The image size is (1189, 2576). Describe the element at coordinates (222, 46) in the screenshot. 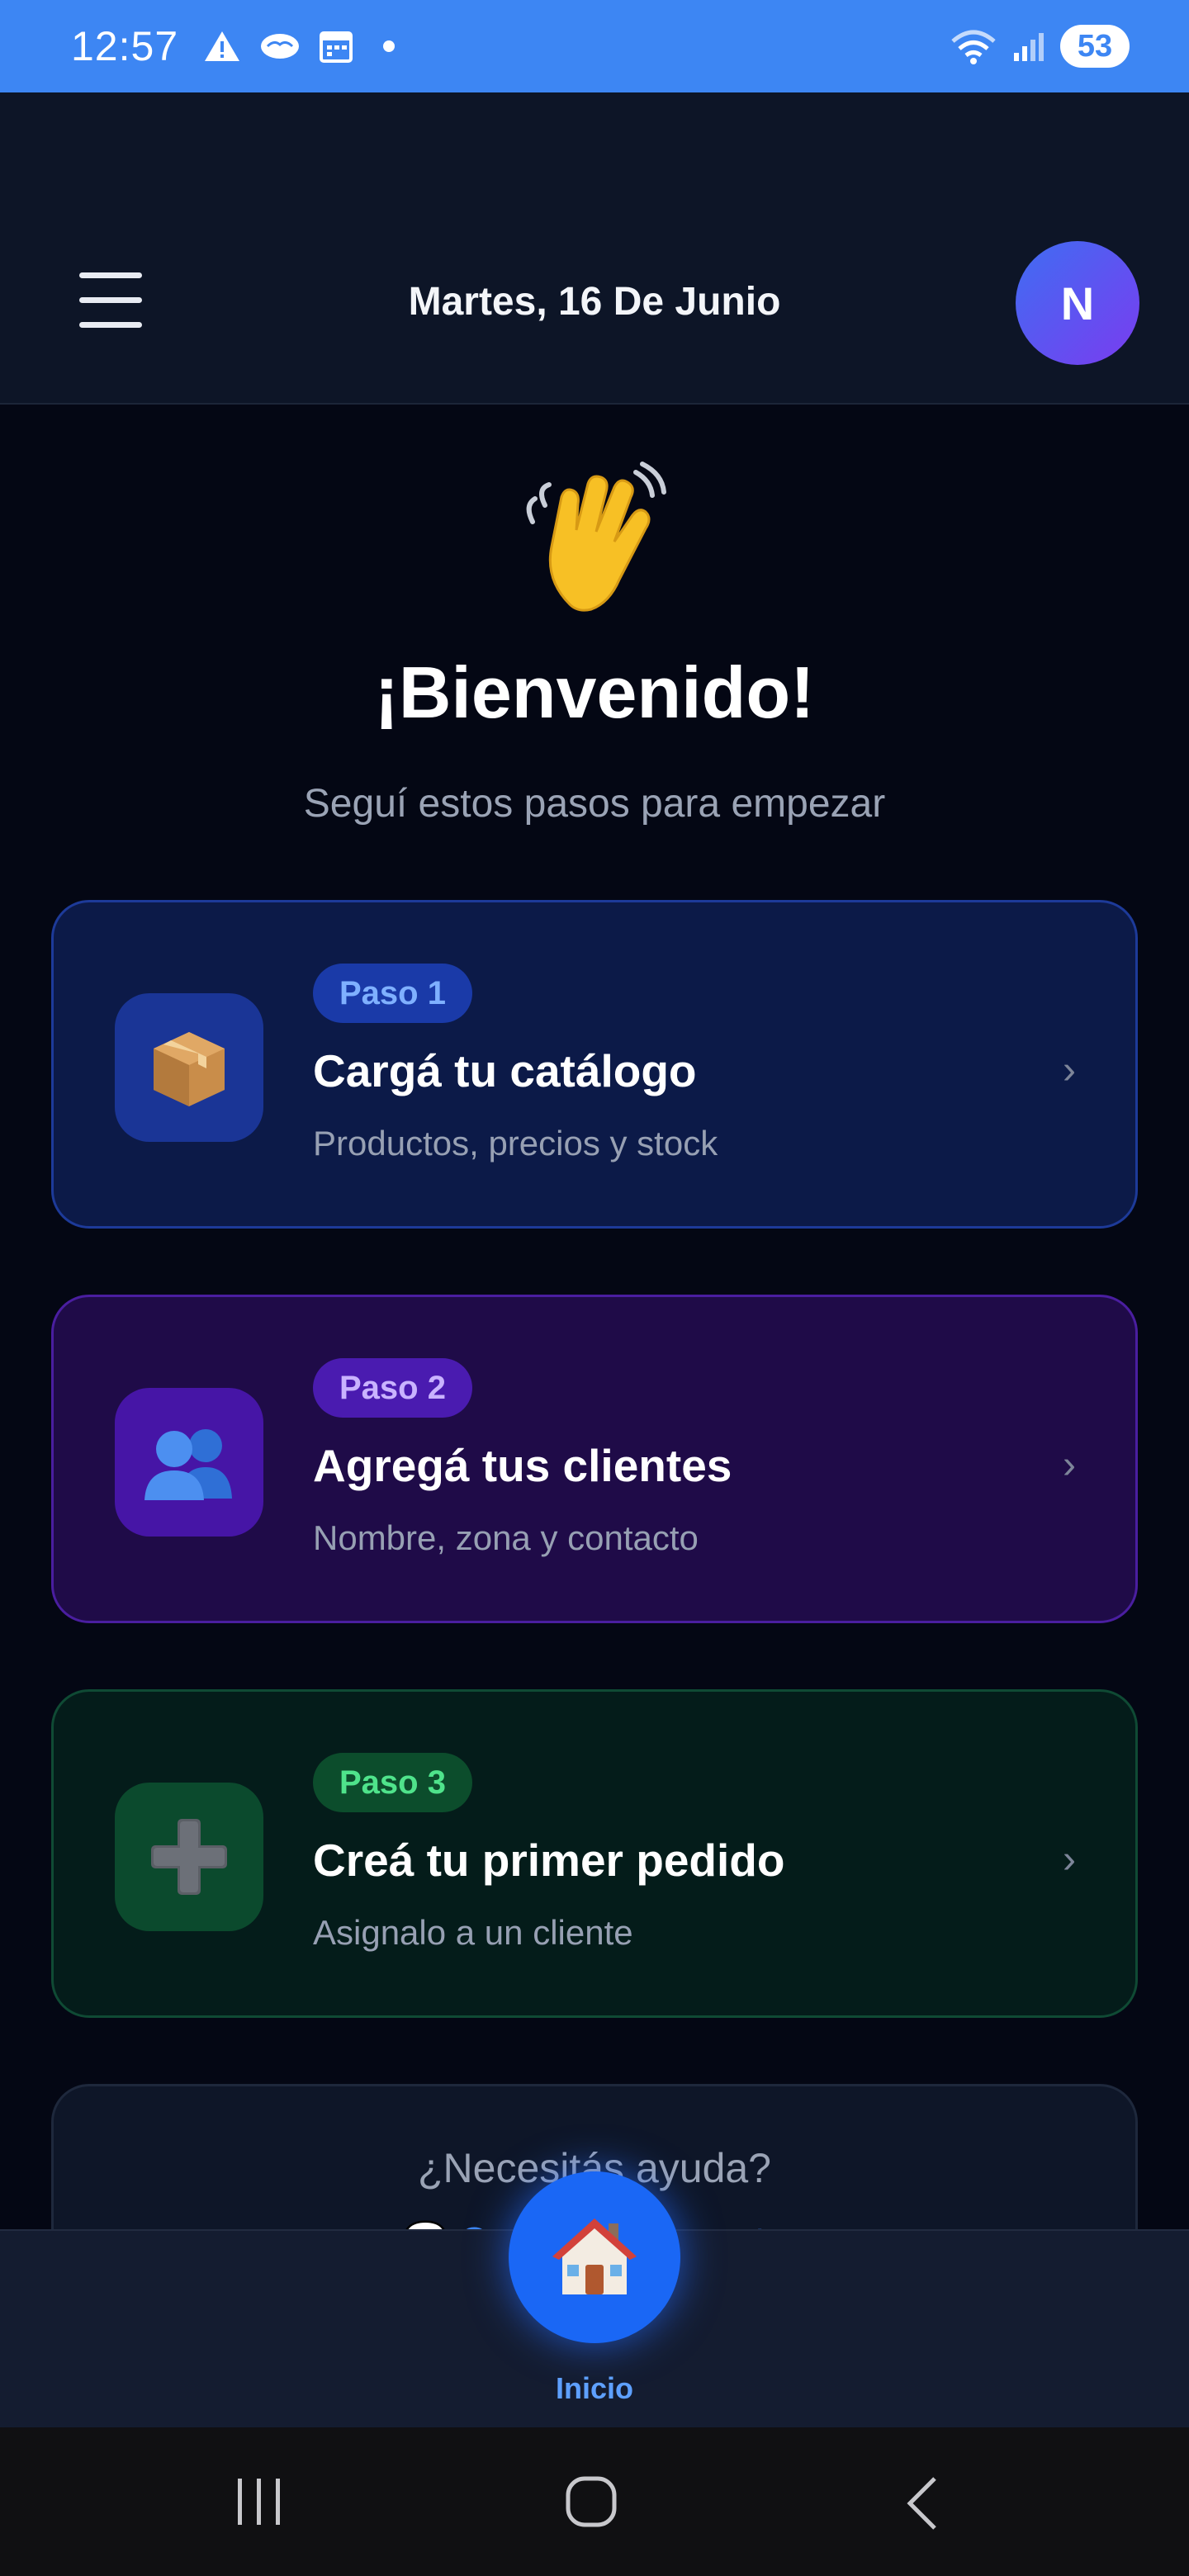

I see `warning-icon` at that location.